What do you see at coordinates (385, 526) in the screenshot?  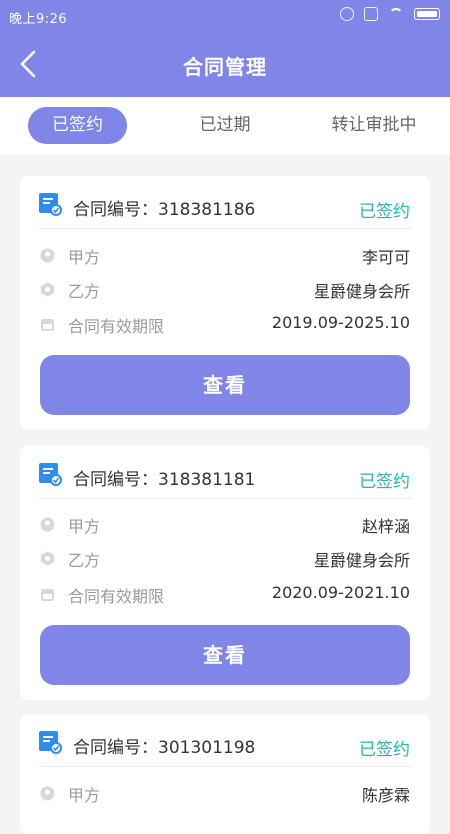 I see `party-a-value: 赵梓涵` at bounding box center [385, 526].